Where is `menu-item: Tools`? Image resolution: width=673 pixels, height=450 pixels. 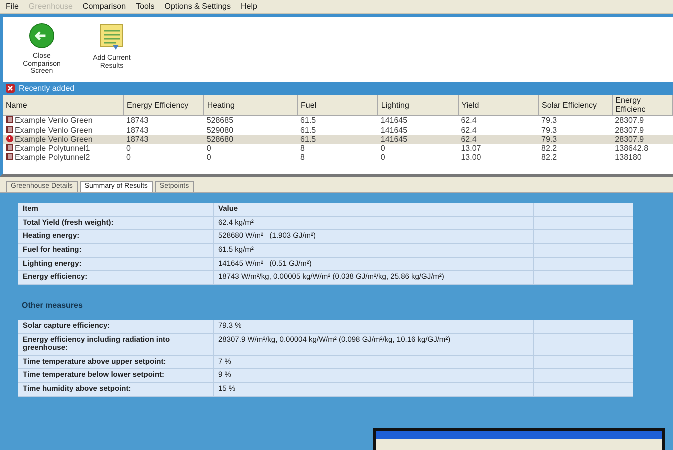
menu-item: Tools is located at coordinates (145, 6).